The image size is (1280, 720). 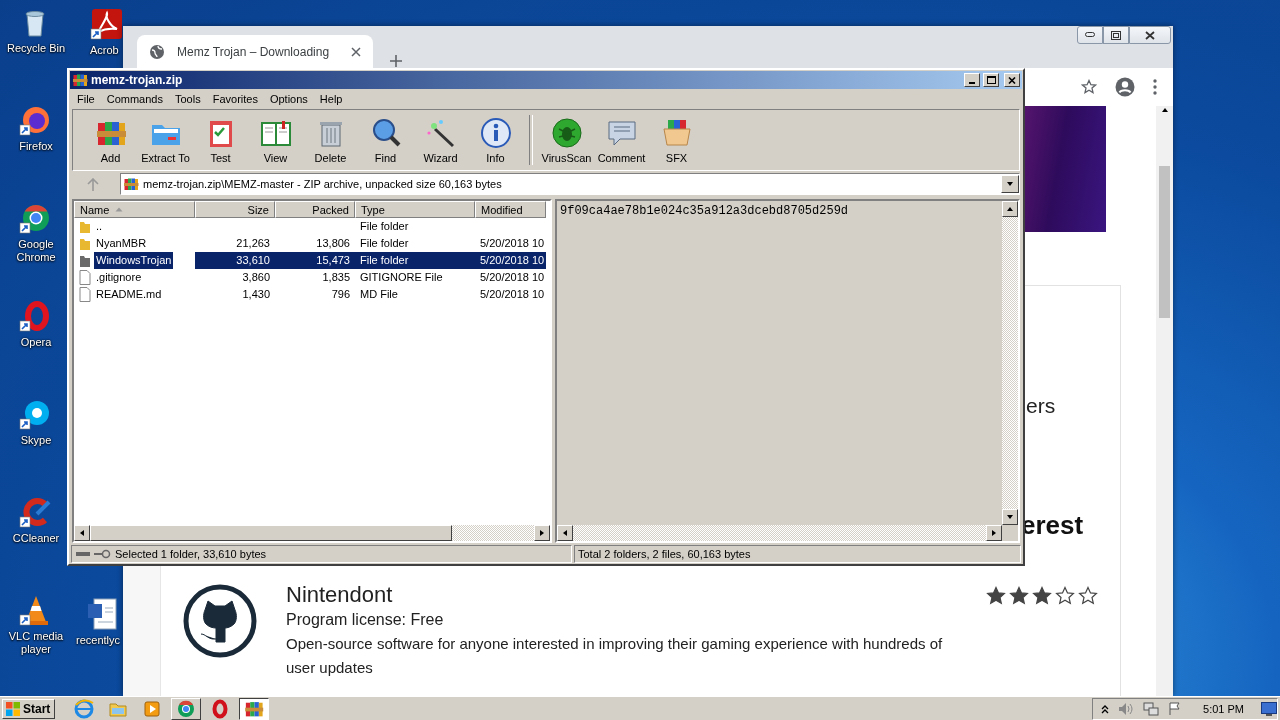 I want to click on menu-item: Help, so click(x=331, y=99).